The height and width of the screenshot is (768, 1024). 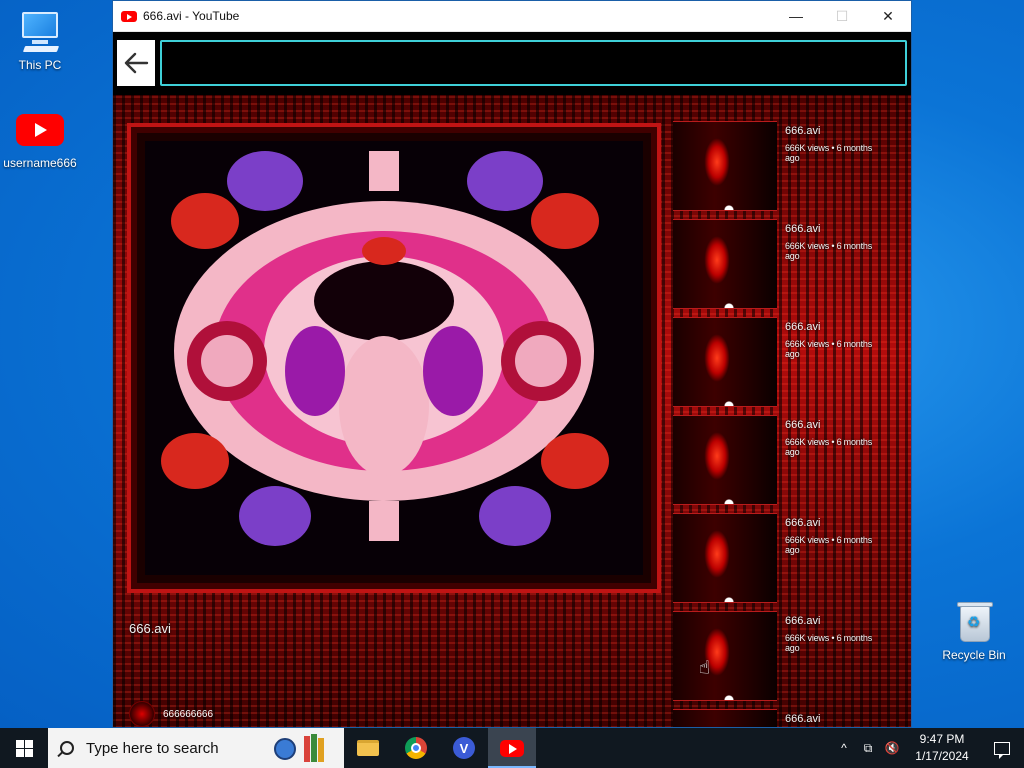 I want to click on notification-button, so click(x=1002, y=748).